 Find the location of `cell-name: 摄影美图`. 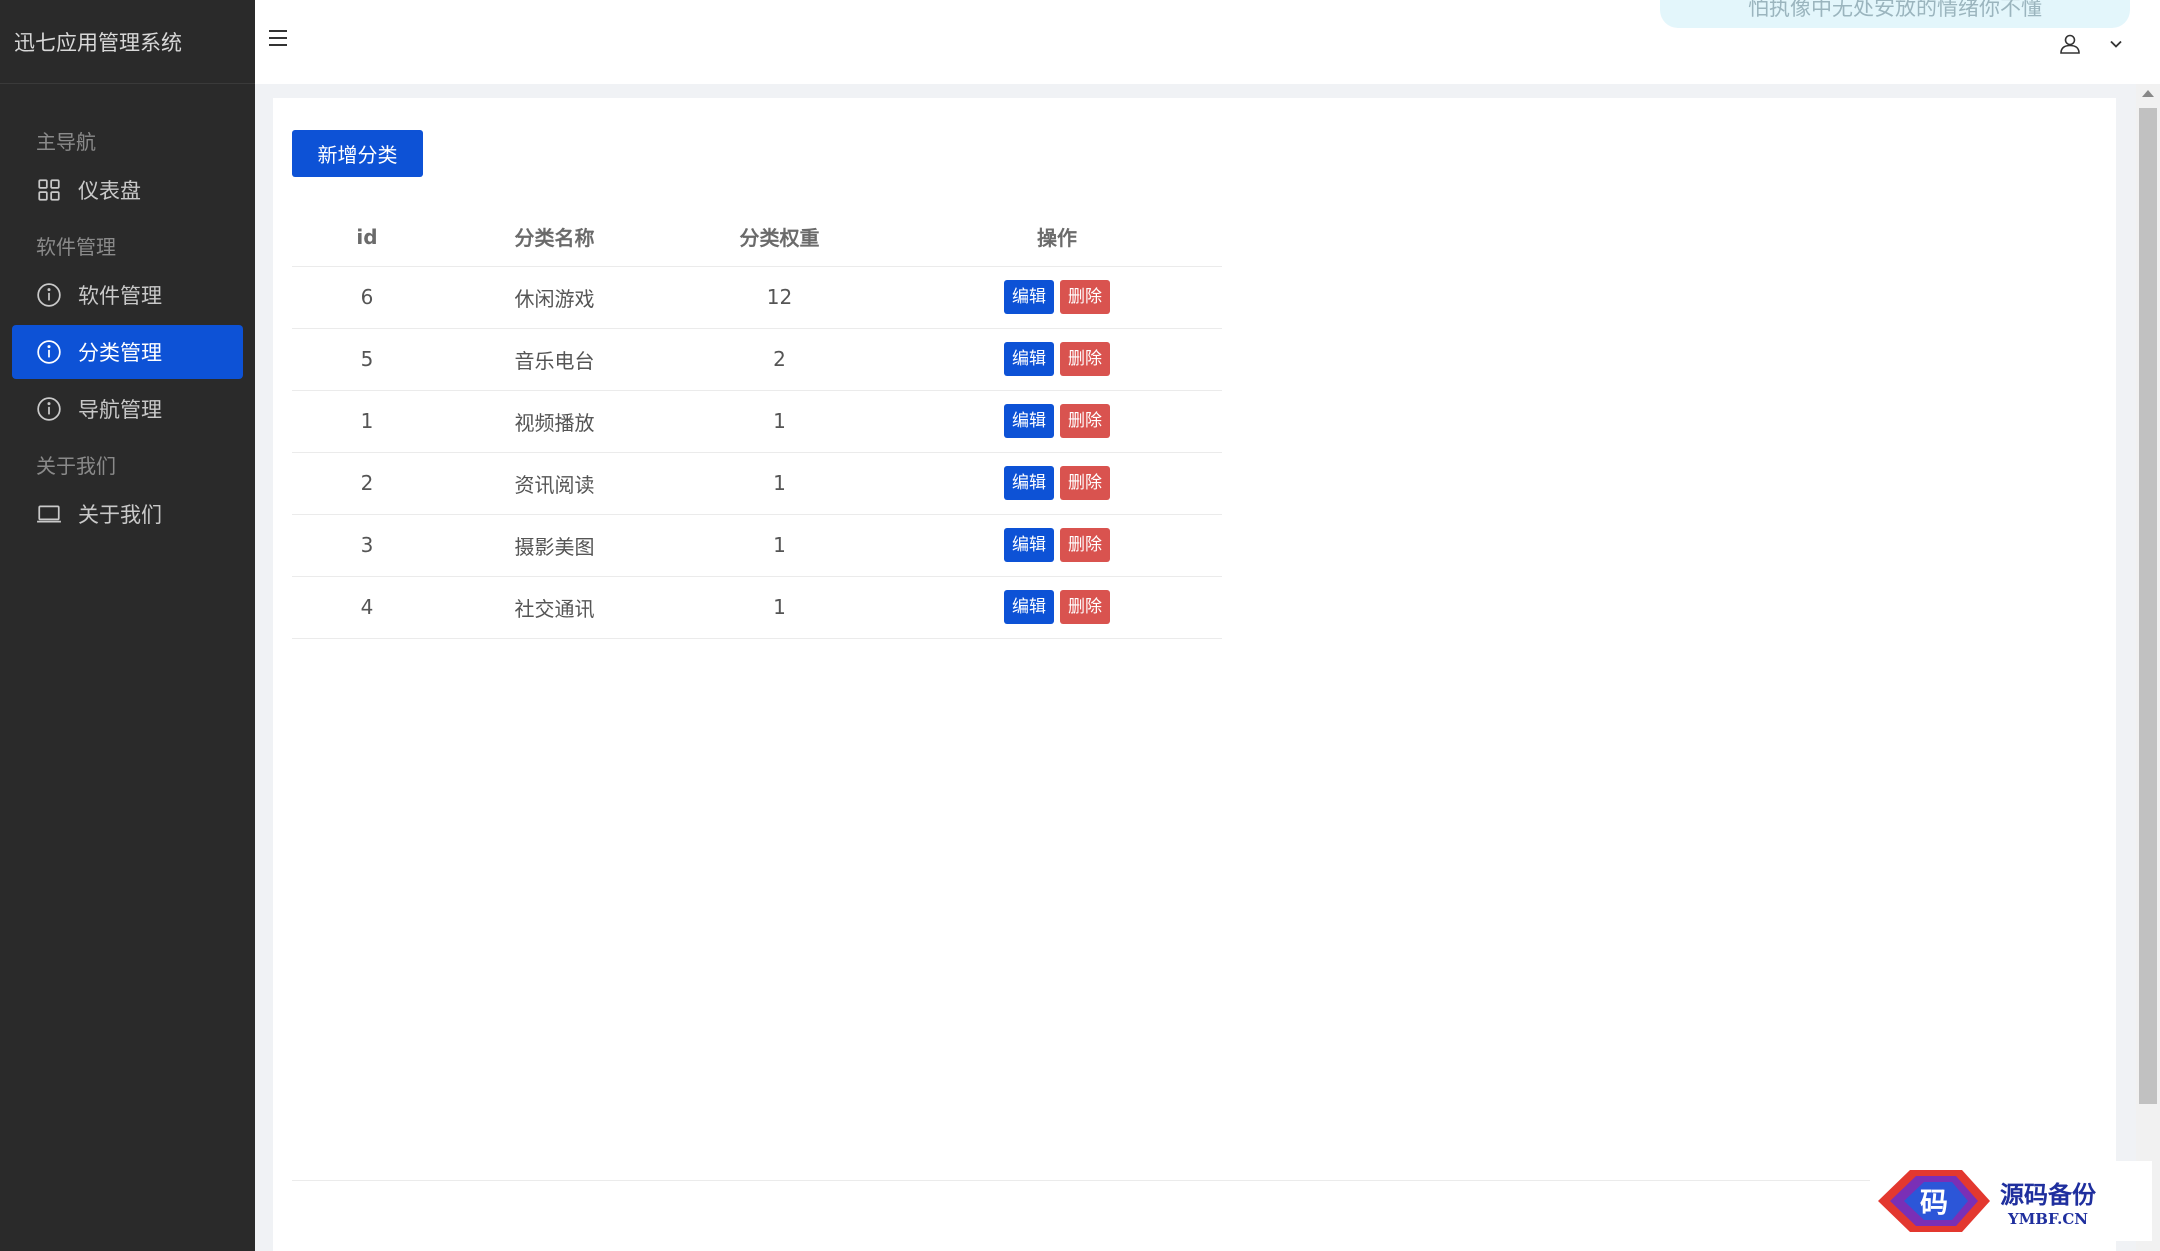

cell-name: 摄影美图 is located at coordinates (554, 545).